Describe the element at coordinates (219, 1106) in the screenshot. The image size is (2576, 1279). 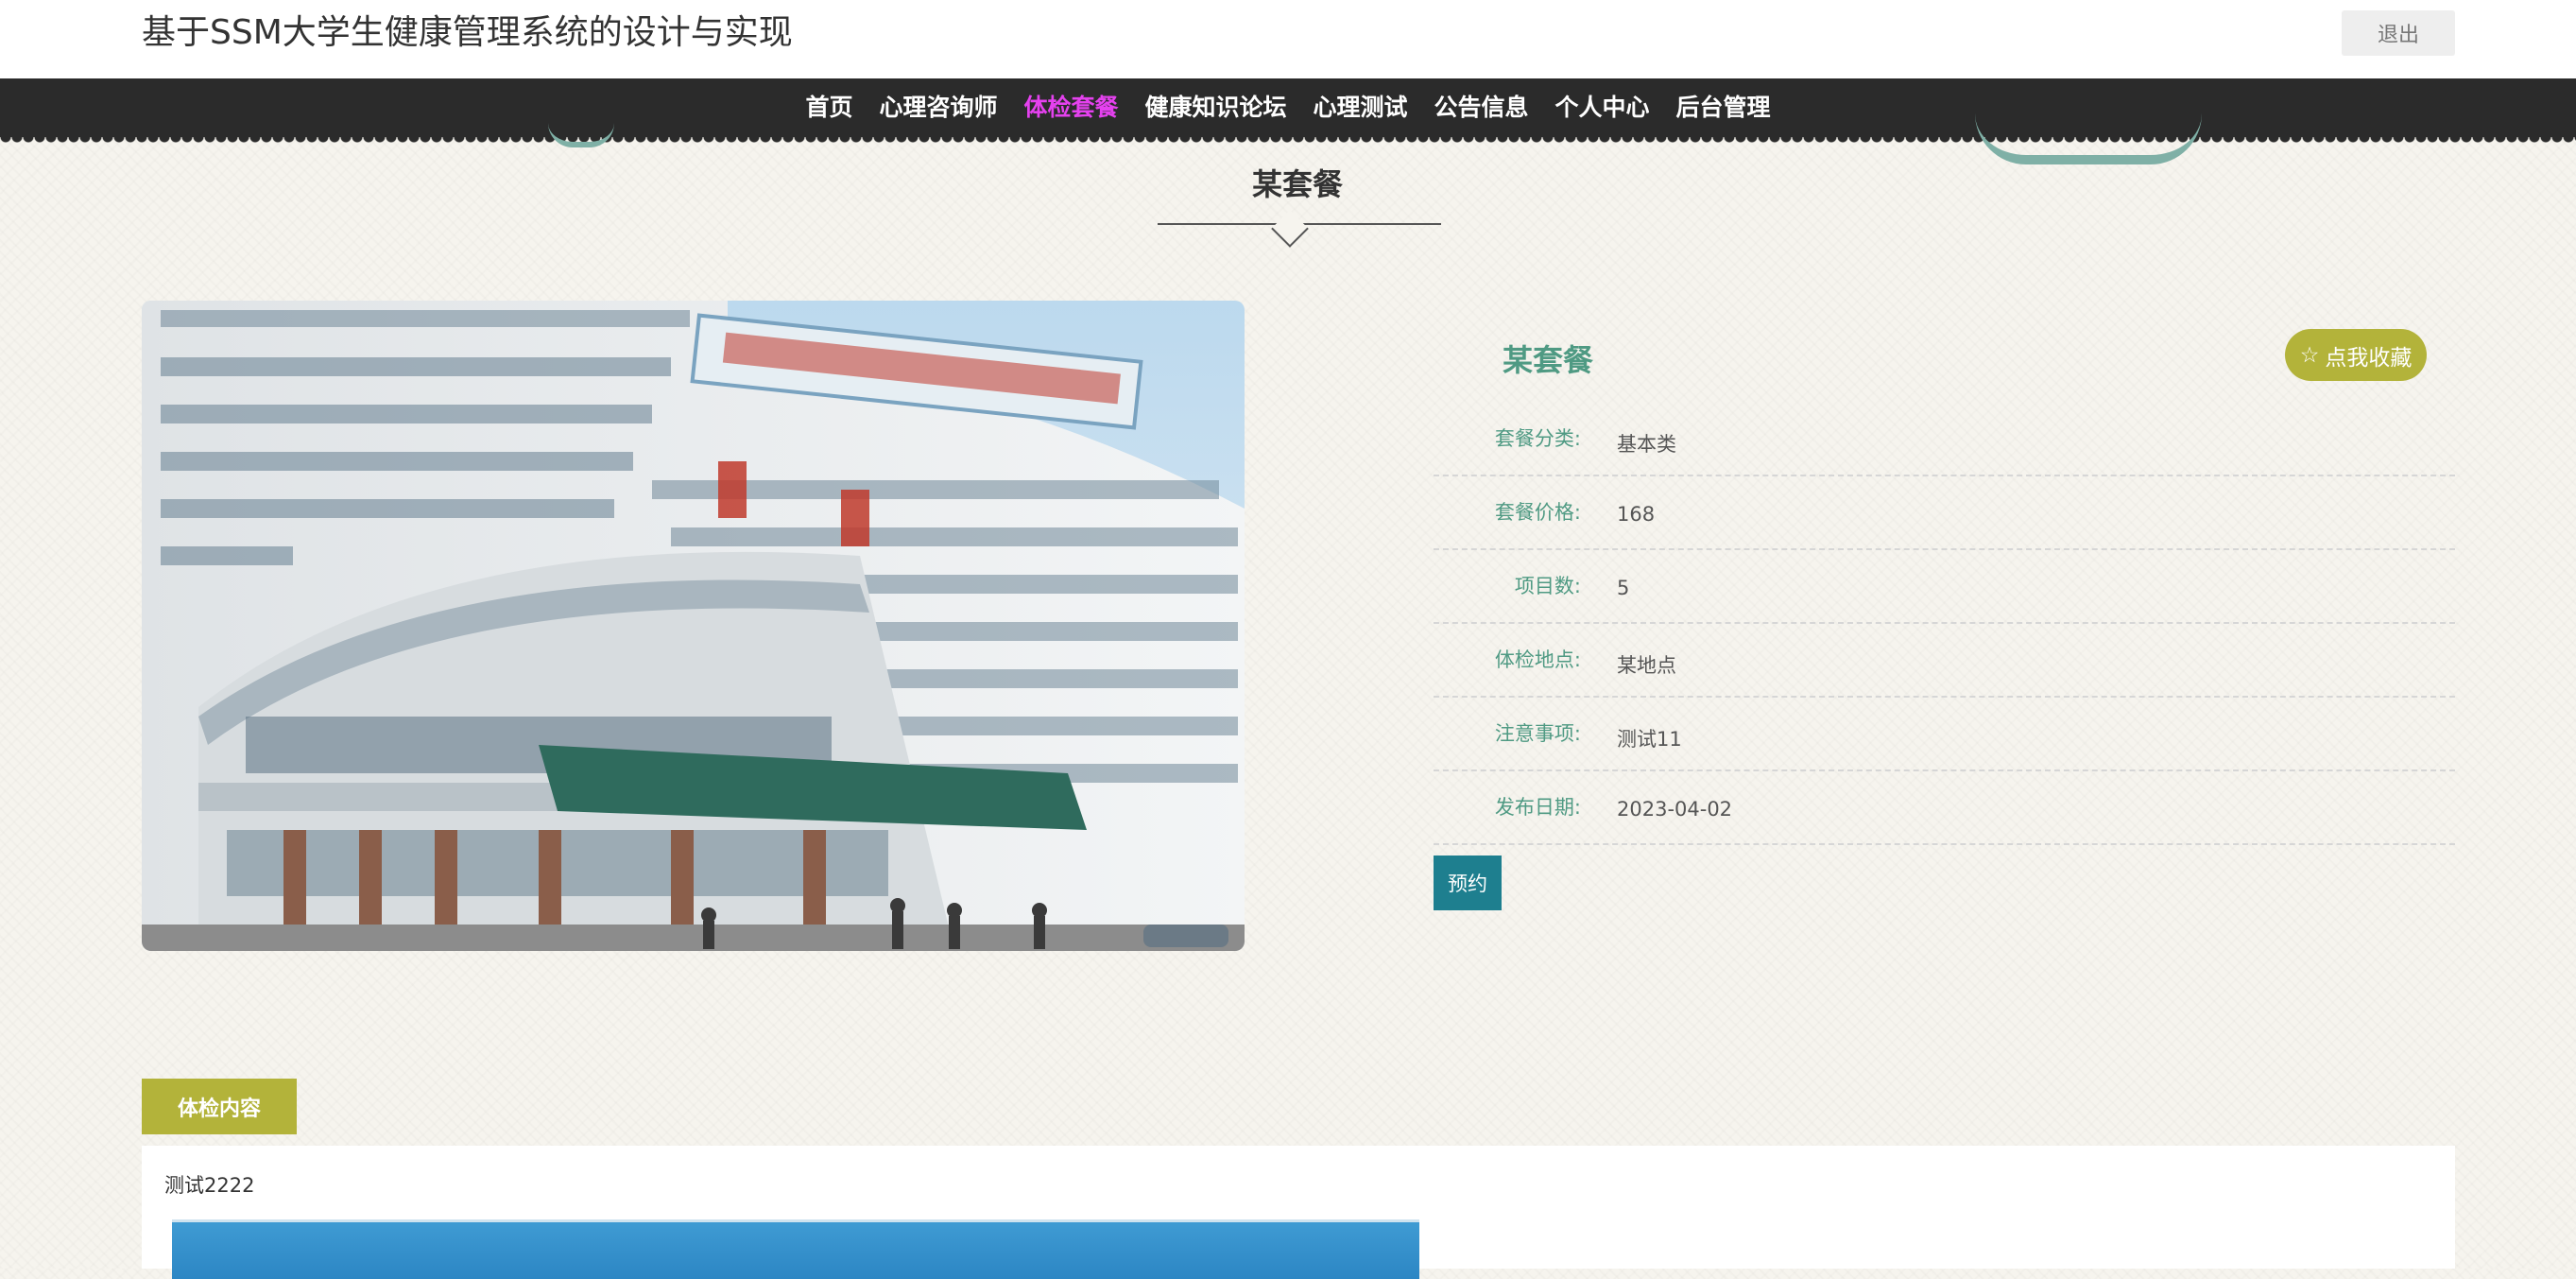
I see `tab-checkup-content: 体检内容` at that location.